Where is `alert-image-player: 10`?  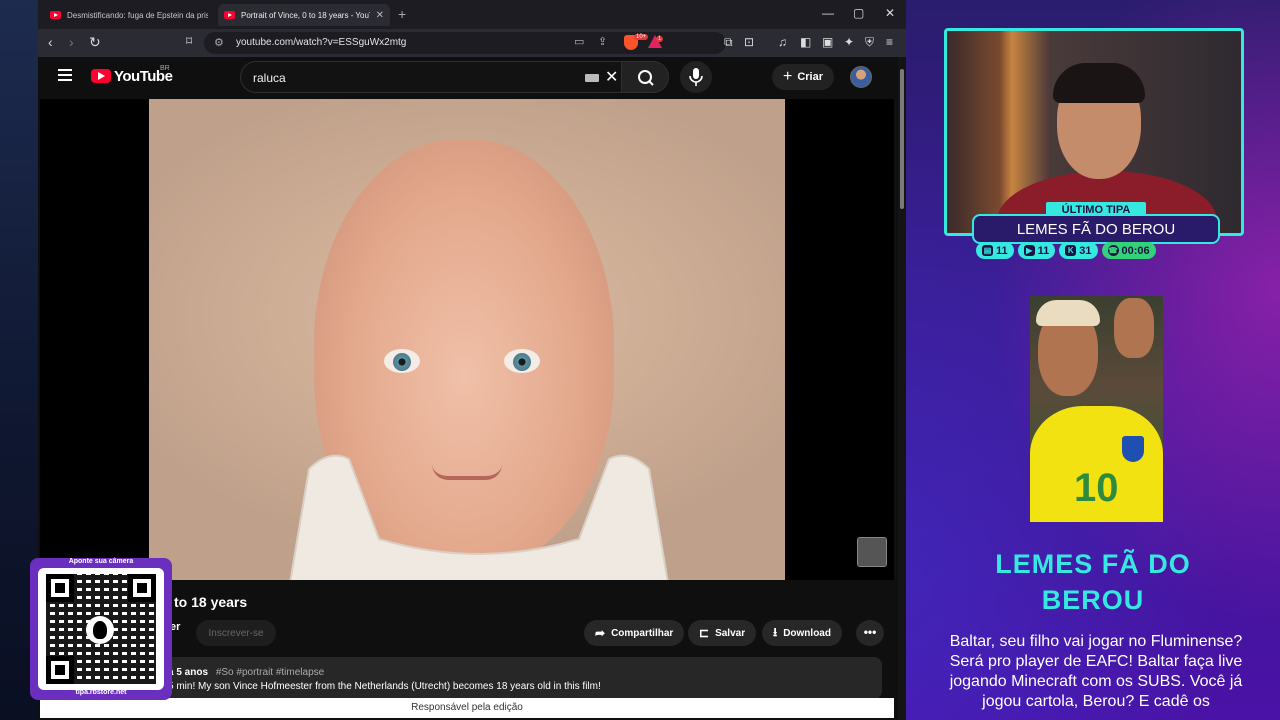
alert-image-player: 10 is located at coordinates (1096, 409).